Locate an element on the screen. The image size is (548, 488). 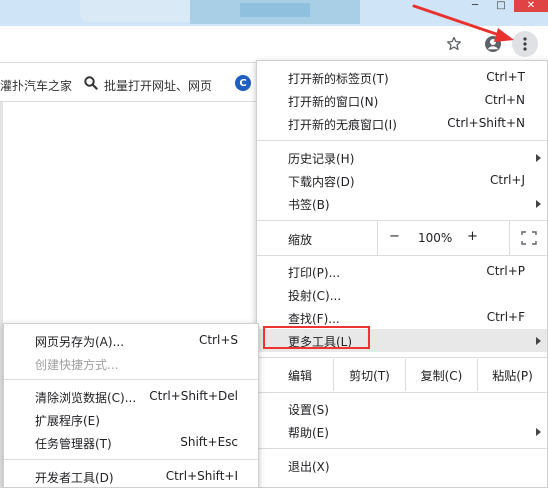
submenu-item-clear-browsing-data: 清除浏览数据(C)... Ctrl+Shift+Del is located at coordinates (131, 396).